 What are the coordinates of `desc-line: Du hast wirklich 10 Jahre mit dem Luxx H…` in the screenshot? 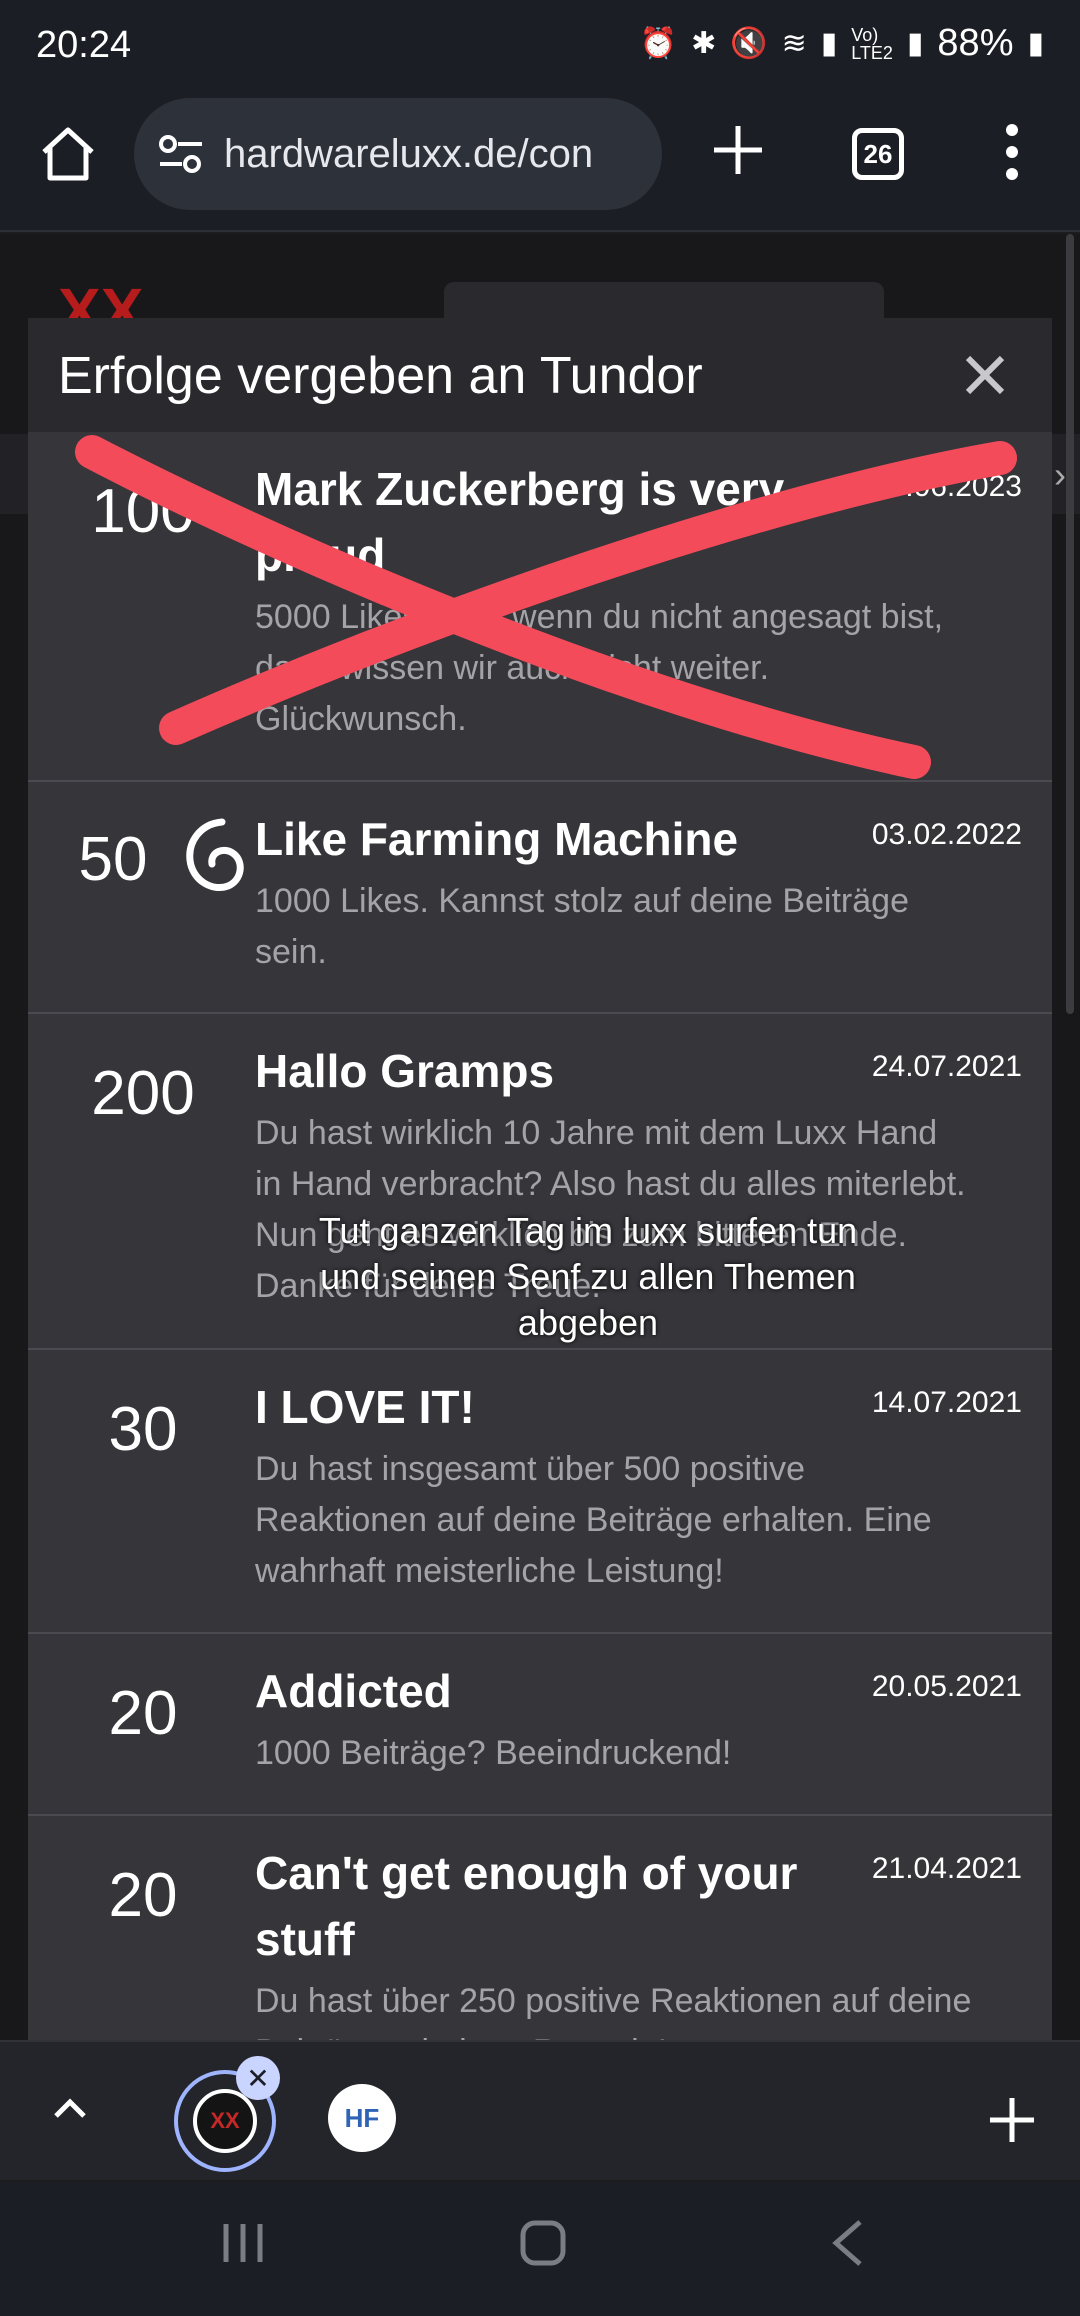 It's located at (596, 1133).